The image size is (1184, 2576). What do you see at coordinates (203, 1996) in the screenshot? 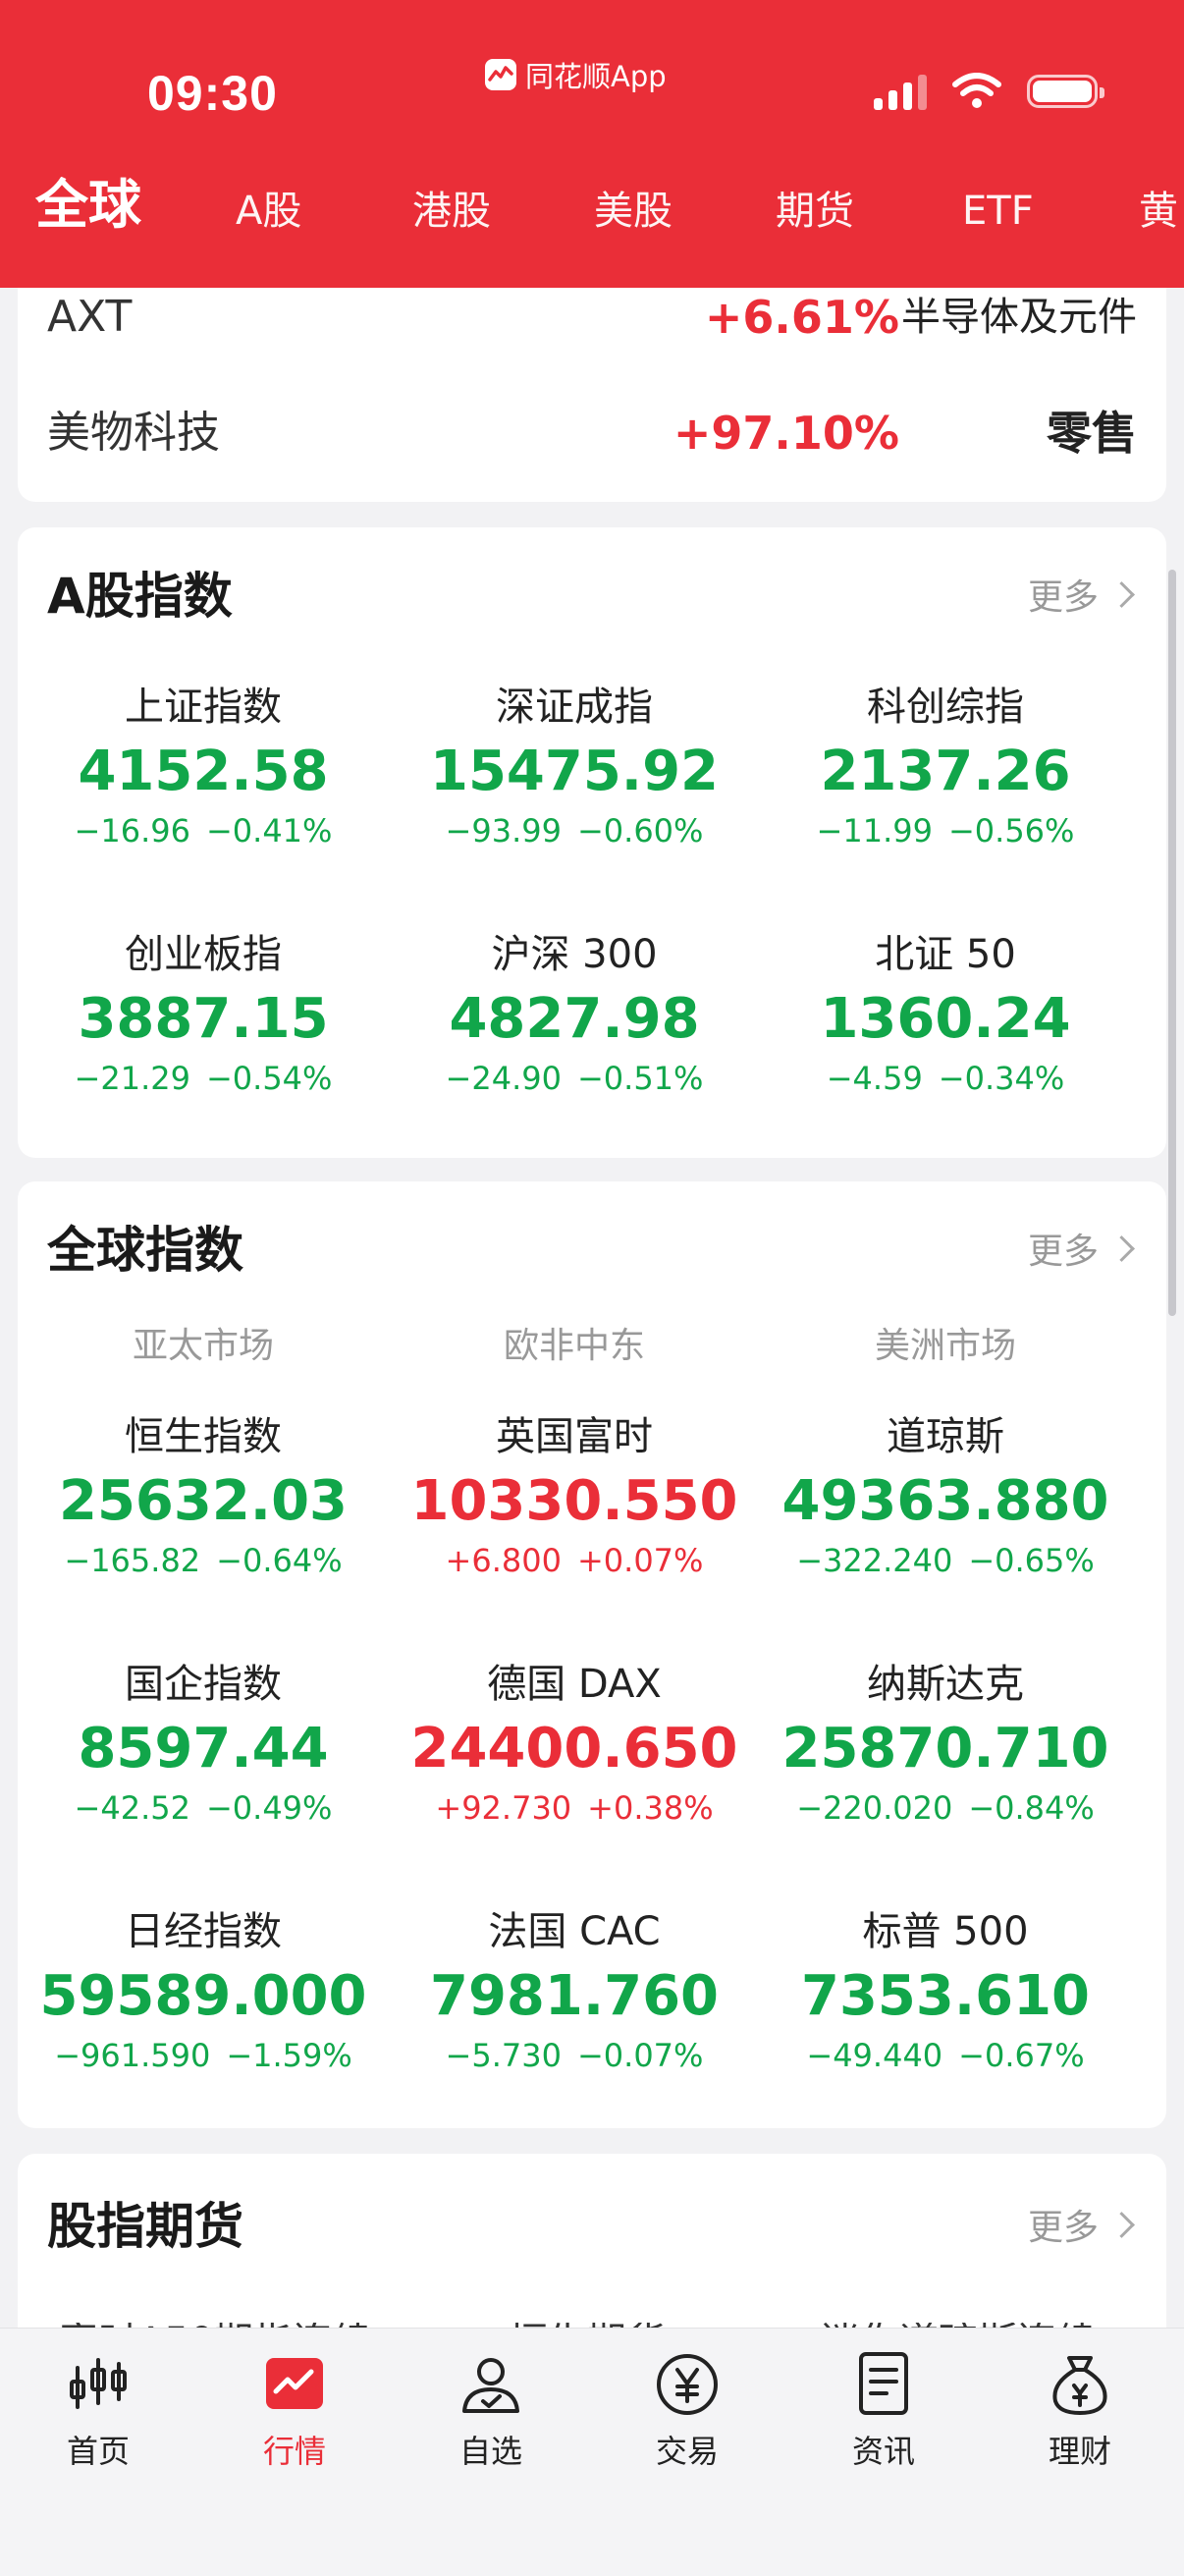
I see `index-value: 59589.000` at bounding box center [203, 1996].